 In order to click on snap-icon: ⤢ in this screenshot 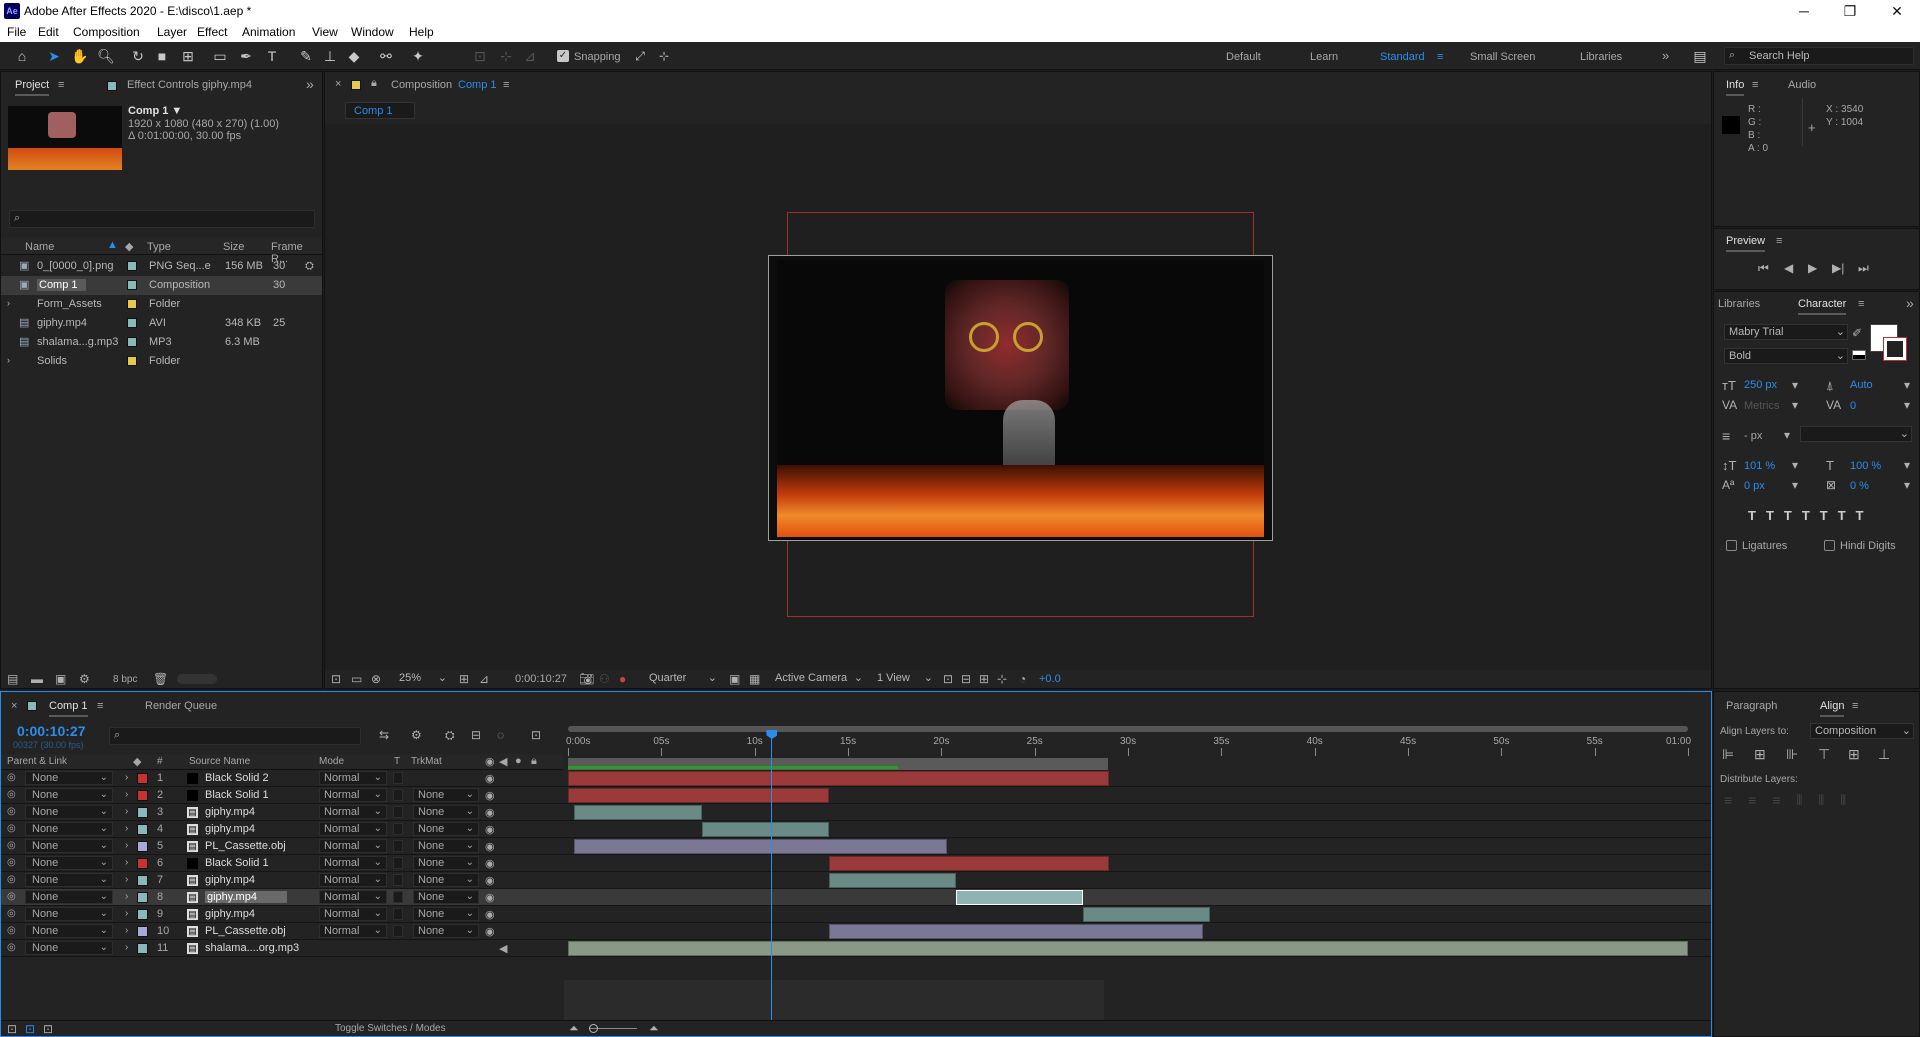, I will do `click(640, 56)`.